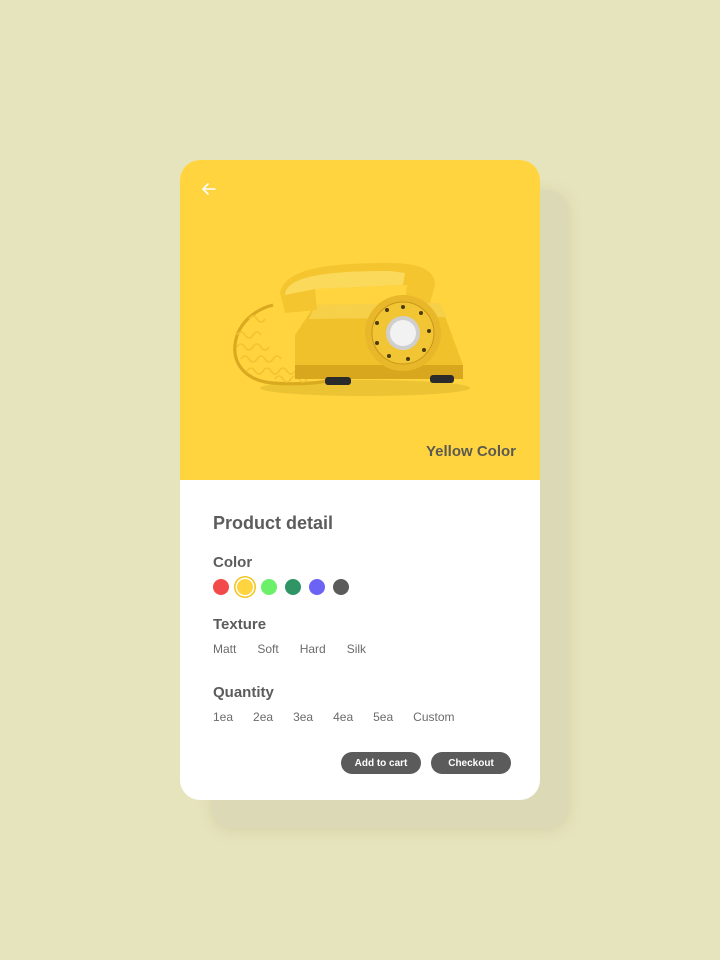 The width and height of the screenshot is (720, 960). I want to click on color-swatch-violet, so click(317, 587).